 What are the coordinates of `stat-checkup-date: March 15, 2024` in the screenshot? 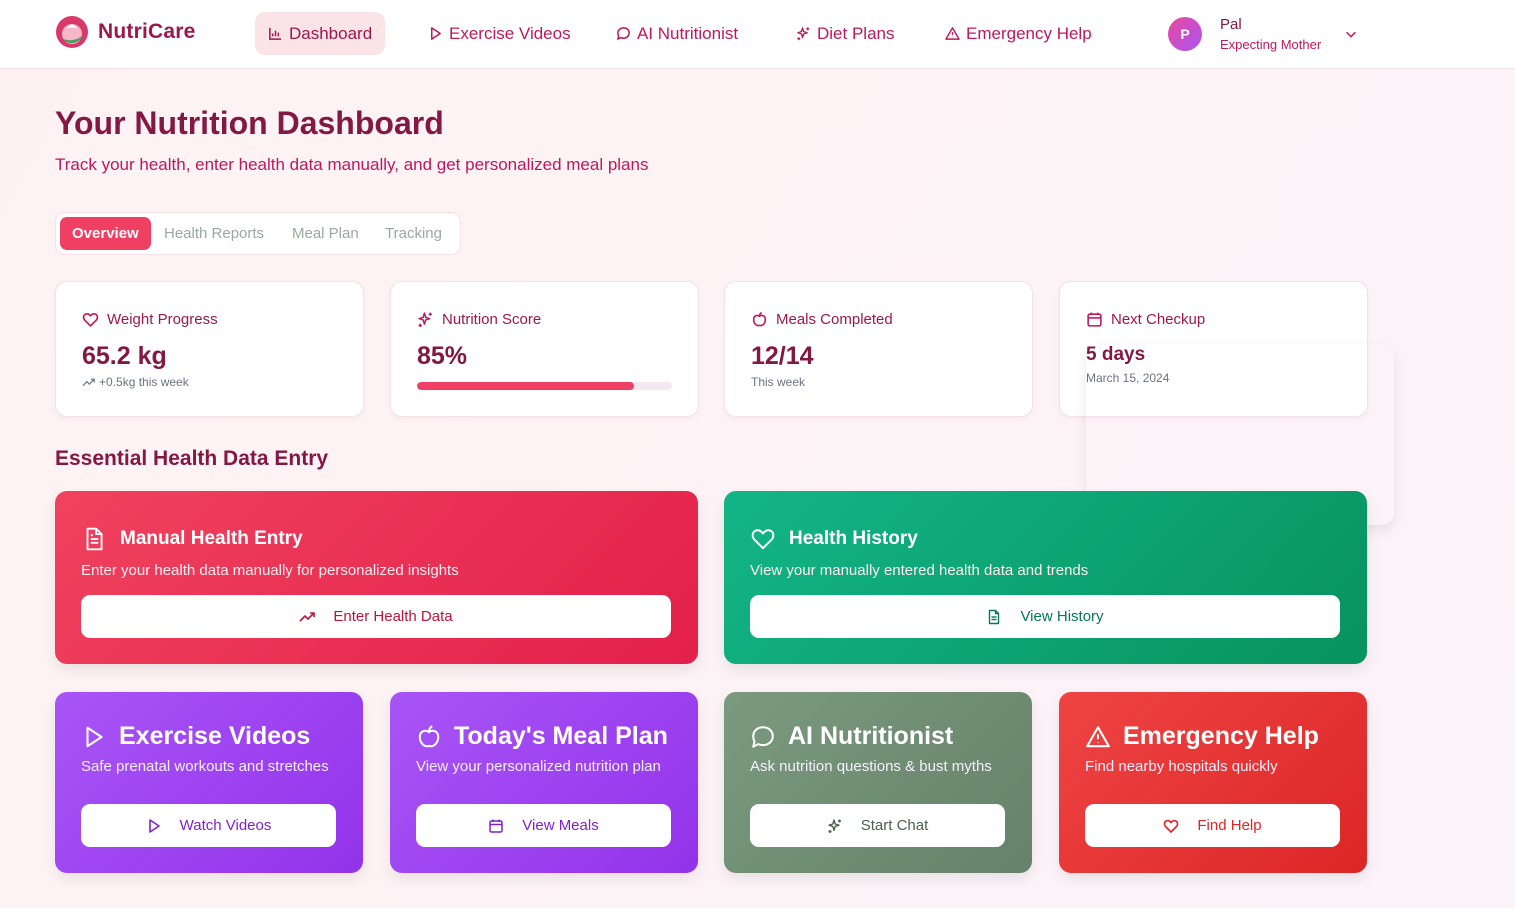 It's located at (1128, 378).